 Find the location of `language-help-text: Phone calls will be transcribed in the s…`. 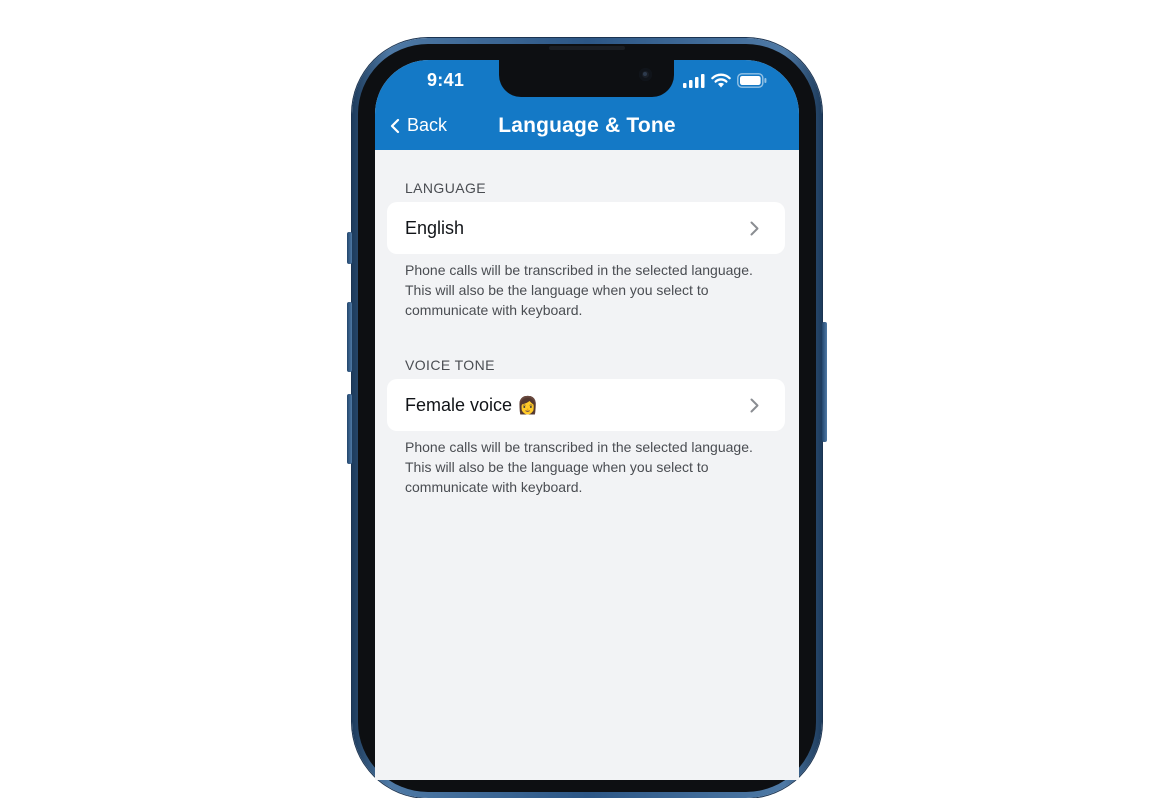

language-help-text: Phone calls will be transcribed in the s… is located at coordinates (579, 290).